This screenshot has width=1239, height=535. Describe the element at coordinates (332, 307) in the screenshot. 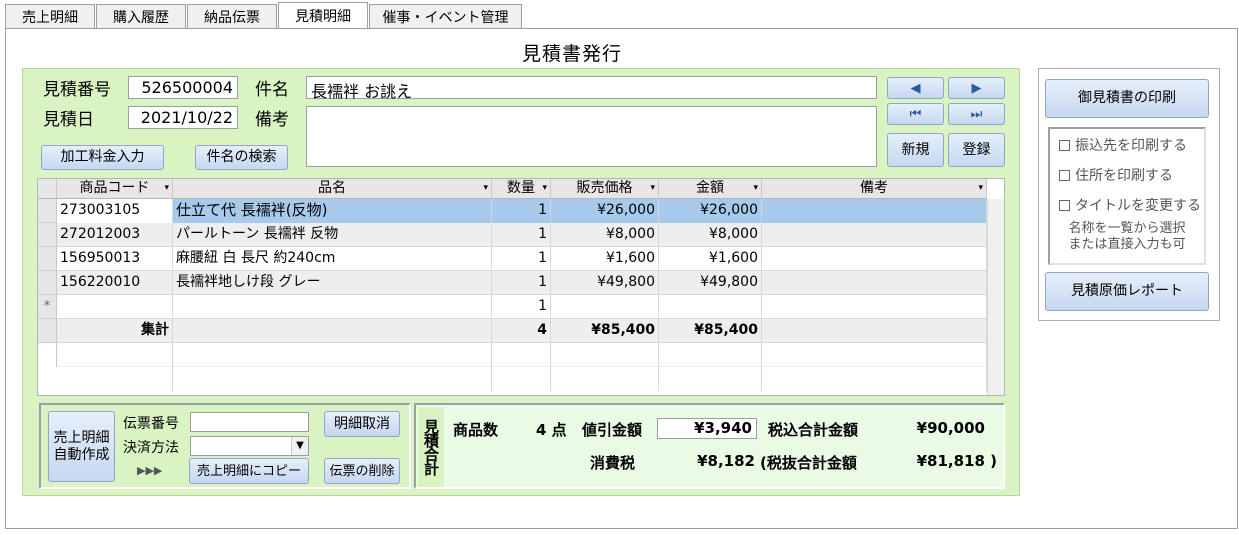

I see `cell-name` at that location.